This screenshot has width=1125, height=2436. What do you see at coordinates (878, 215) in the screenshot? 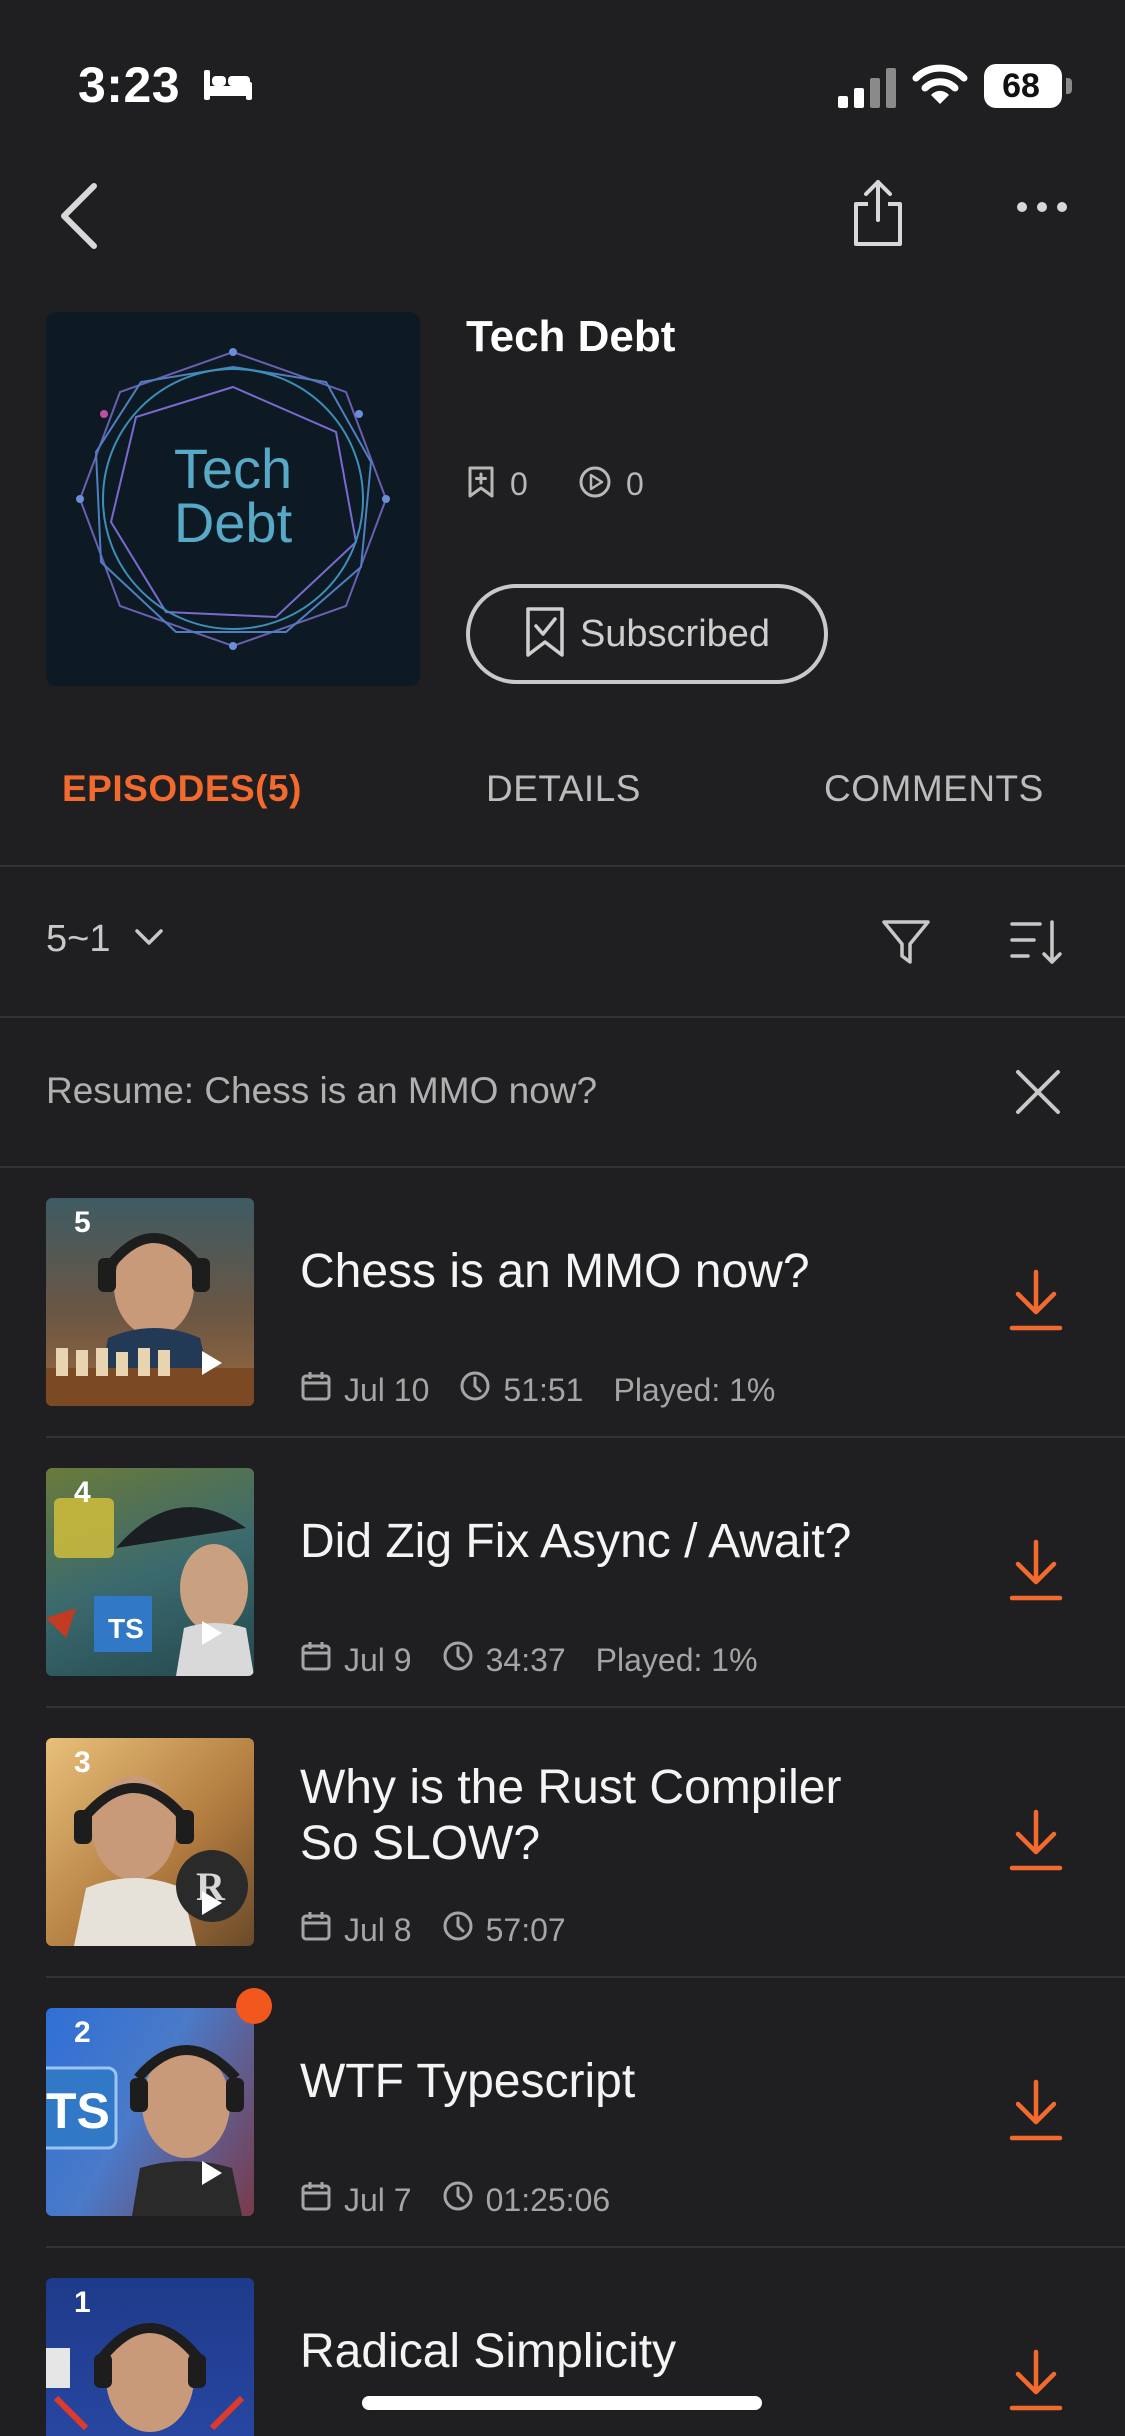
I see `share-icon` at bounding box center [878, 215].